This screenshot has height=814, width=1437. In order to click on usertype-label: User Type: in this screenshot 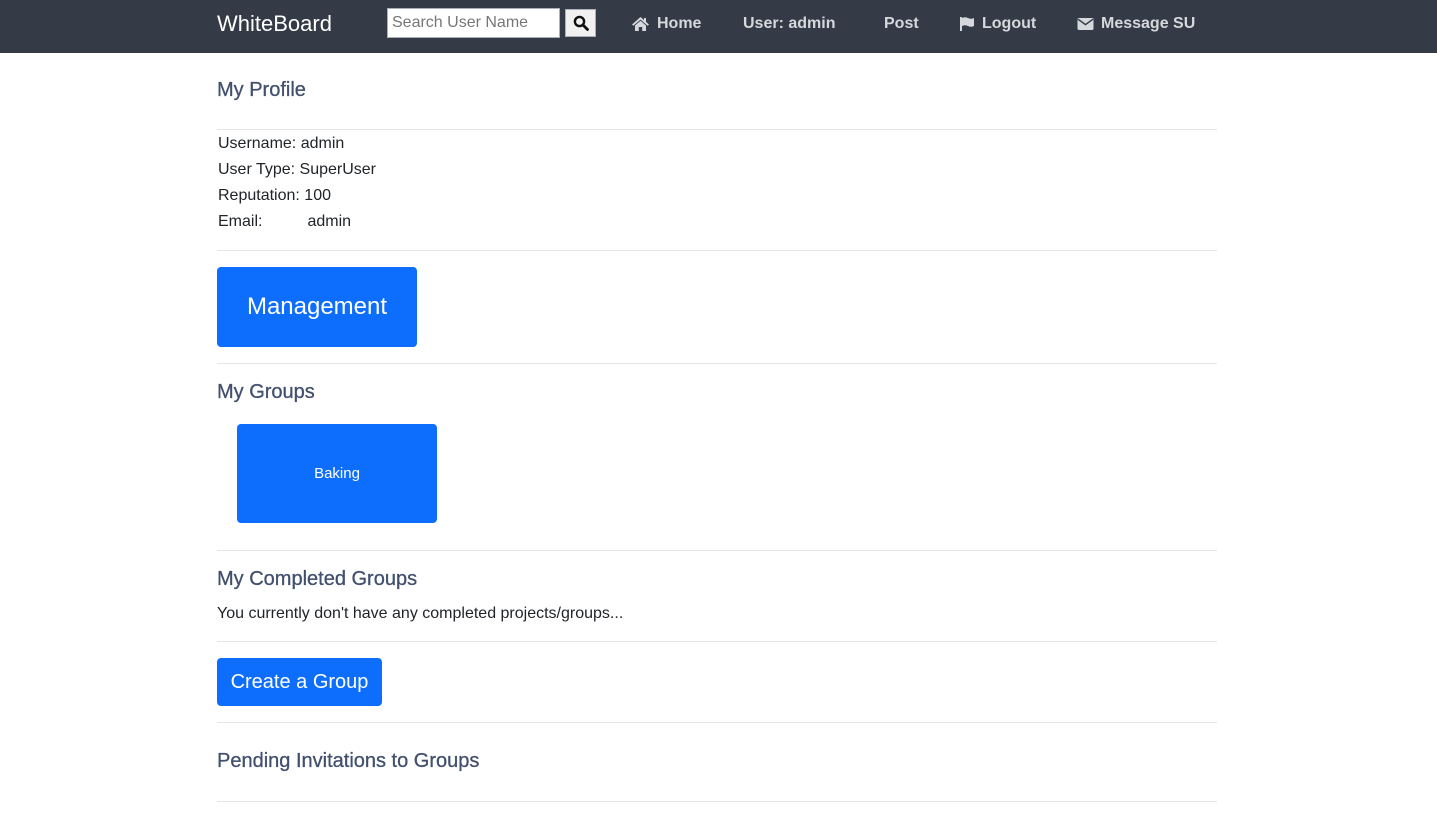, I will do `click(257, 169)`.